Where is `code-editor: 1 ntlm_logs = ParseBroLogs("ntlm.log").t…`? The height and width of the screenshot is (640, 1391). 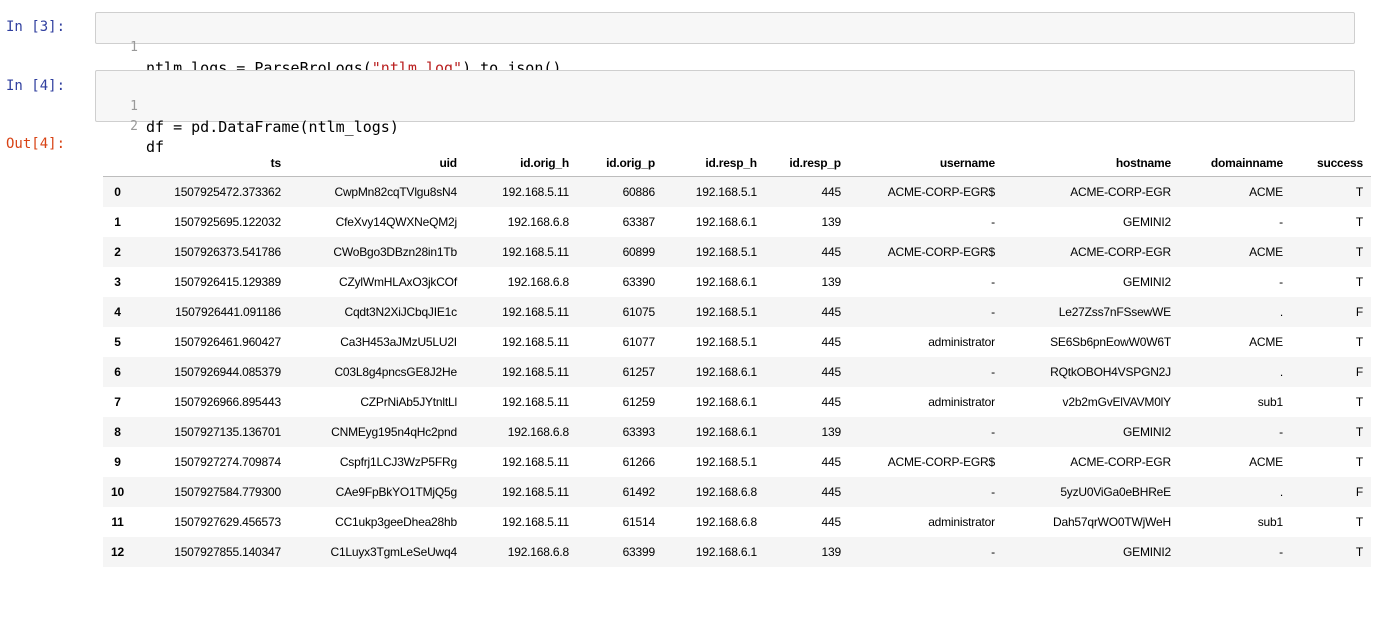 code-editor: 1 ntlm_logs = ParseBroLogs("ntlm.log").t… is located at coordinates (725, 44).